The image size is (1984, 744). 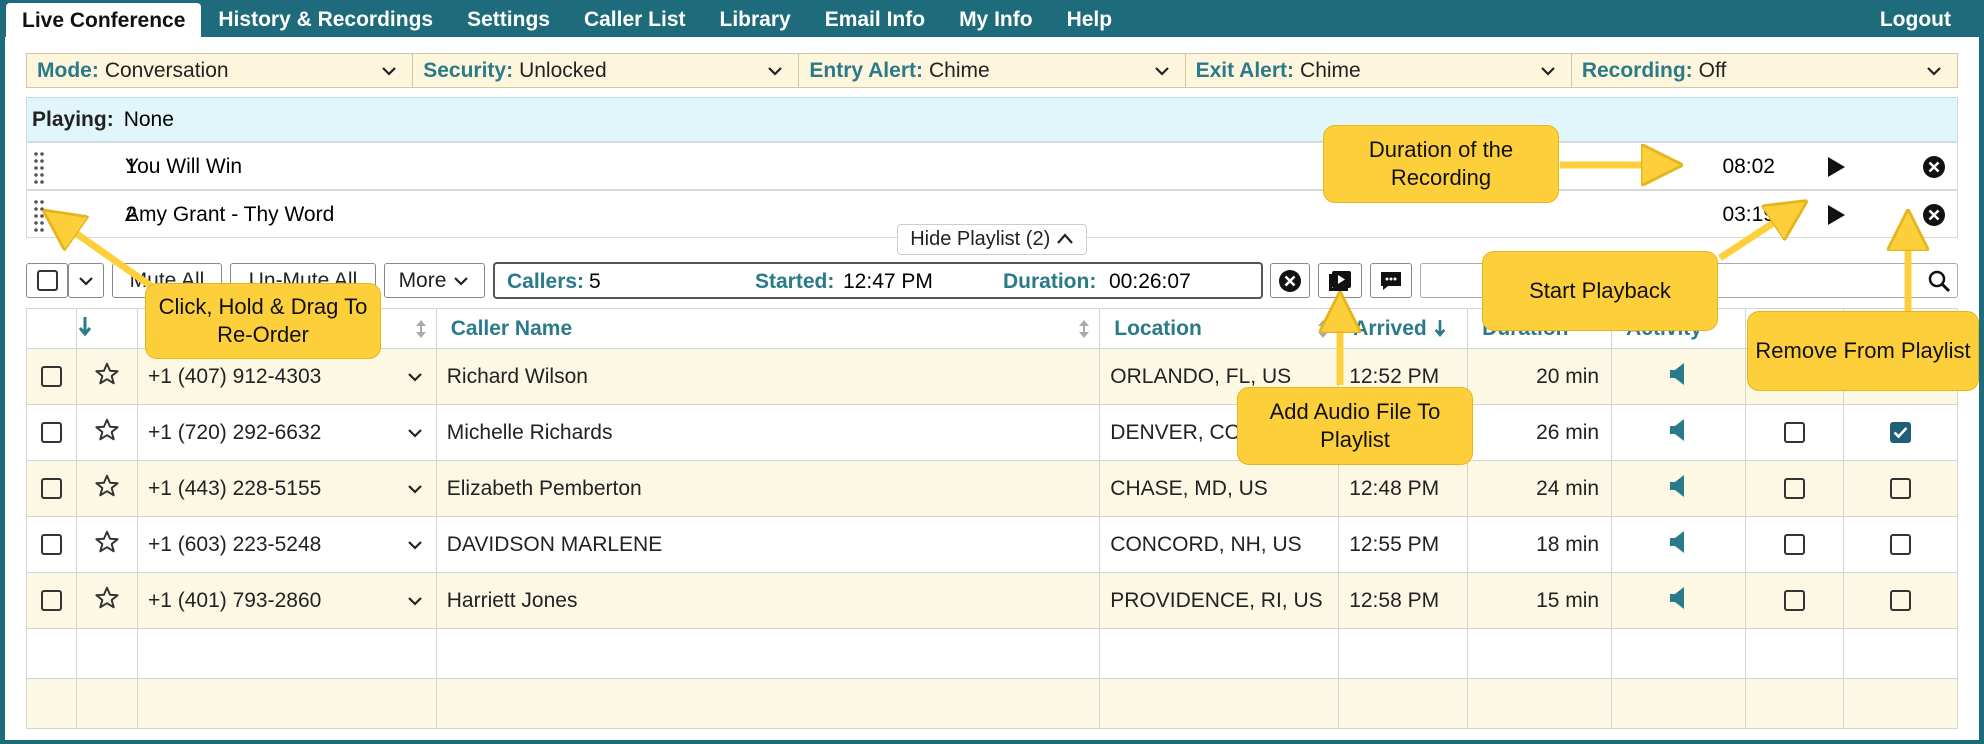 What do you see at coordinates (875, 18) in the screenshot?
I see `tab-email-info: Email Info` at bounding box center [875, 18].